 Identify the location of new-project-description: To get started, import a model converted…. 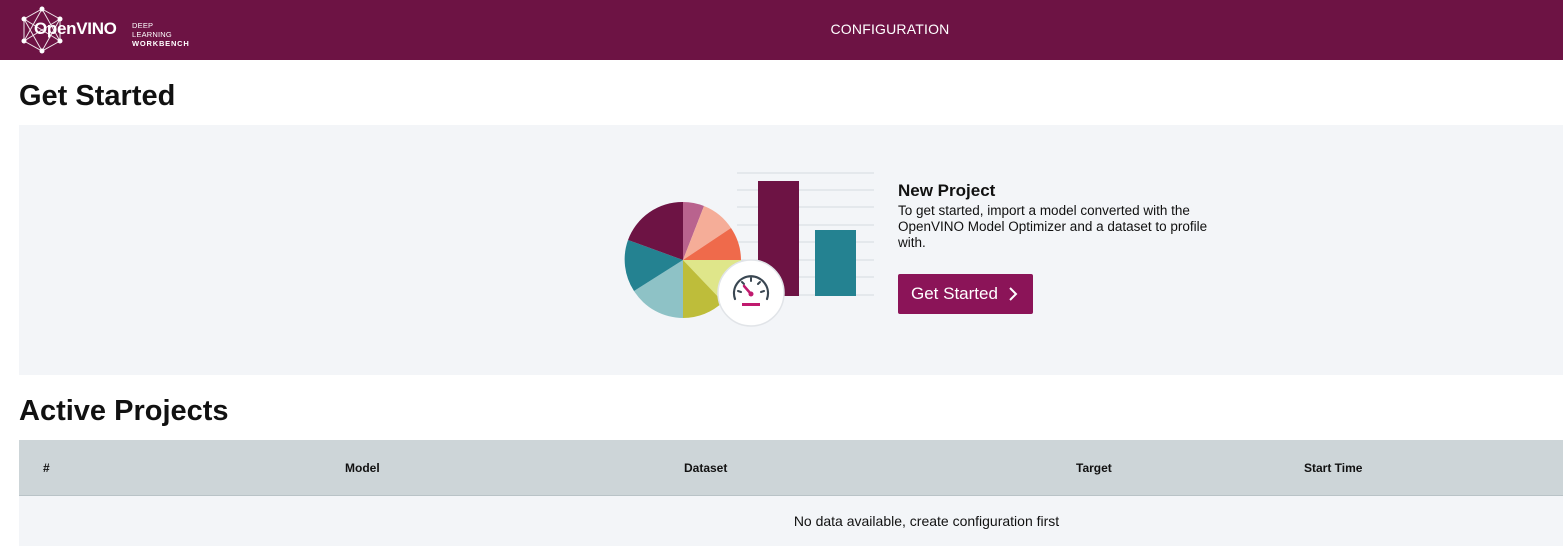
(1053, 226).